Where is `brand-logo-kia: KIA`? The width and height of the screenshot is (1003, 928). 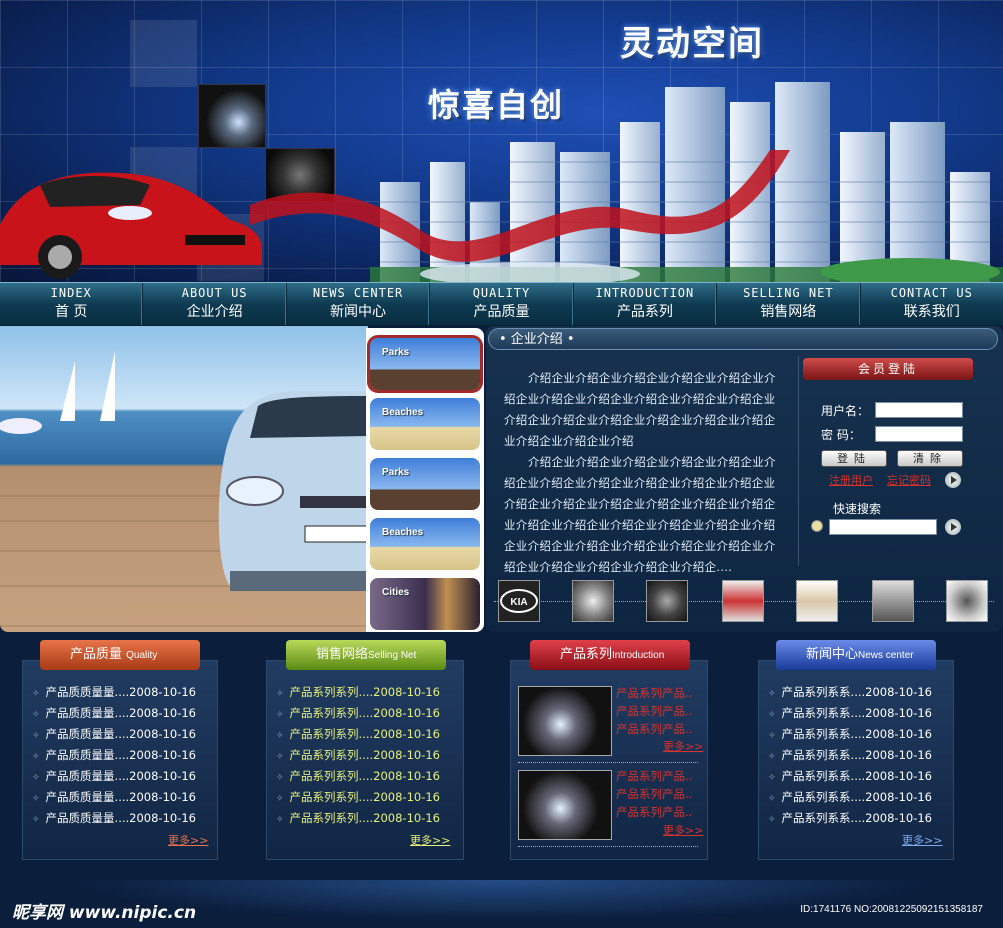 brand-logo-kia: KIA is located at coordinates (519, 601).